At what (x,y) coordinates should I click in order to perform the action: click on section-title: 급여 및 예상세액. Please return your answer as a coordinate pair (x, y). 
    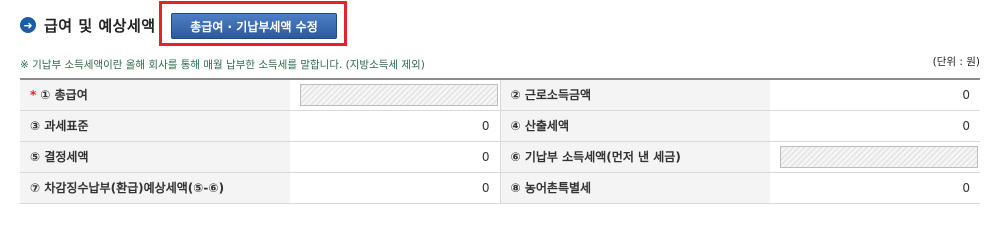
    Looking at the image, I should click on (100, 25).